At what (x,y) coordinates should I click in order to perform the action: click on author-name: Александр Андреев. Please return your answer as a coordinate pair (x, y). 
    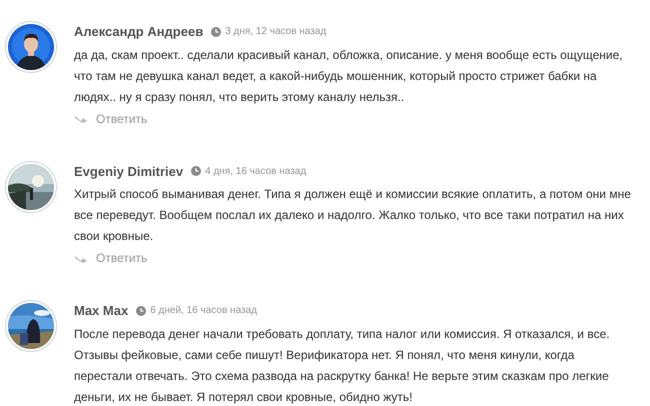
    Looking at the image, I should click on (139, 32).